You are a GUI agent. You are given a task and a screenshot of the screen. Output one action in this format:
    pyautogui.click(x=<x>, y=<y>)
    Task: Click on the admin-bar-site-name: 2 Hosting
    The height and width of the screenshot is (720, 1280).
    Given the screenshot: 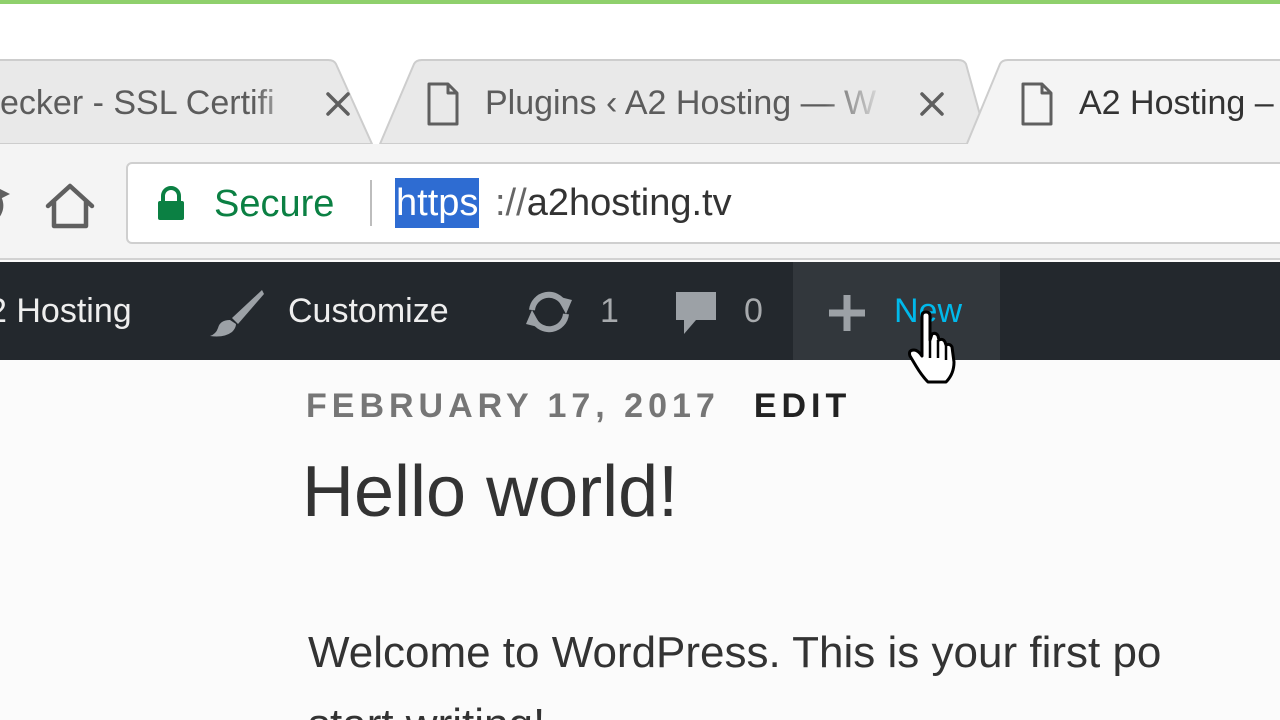 What is the action you would take?
    pyautogui.click(x=66, y=311)
    